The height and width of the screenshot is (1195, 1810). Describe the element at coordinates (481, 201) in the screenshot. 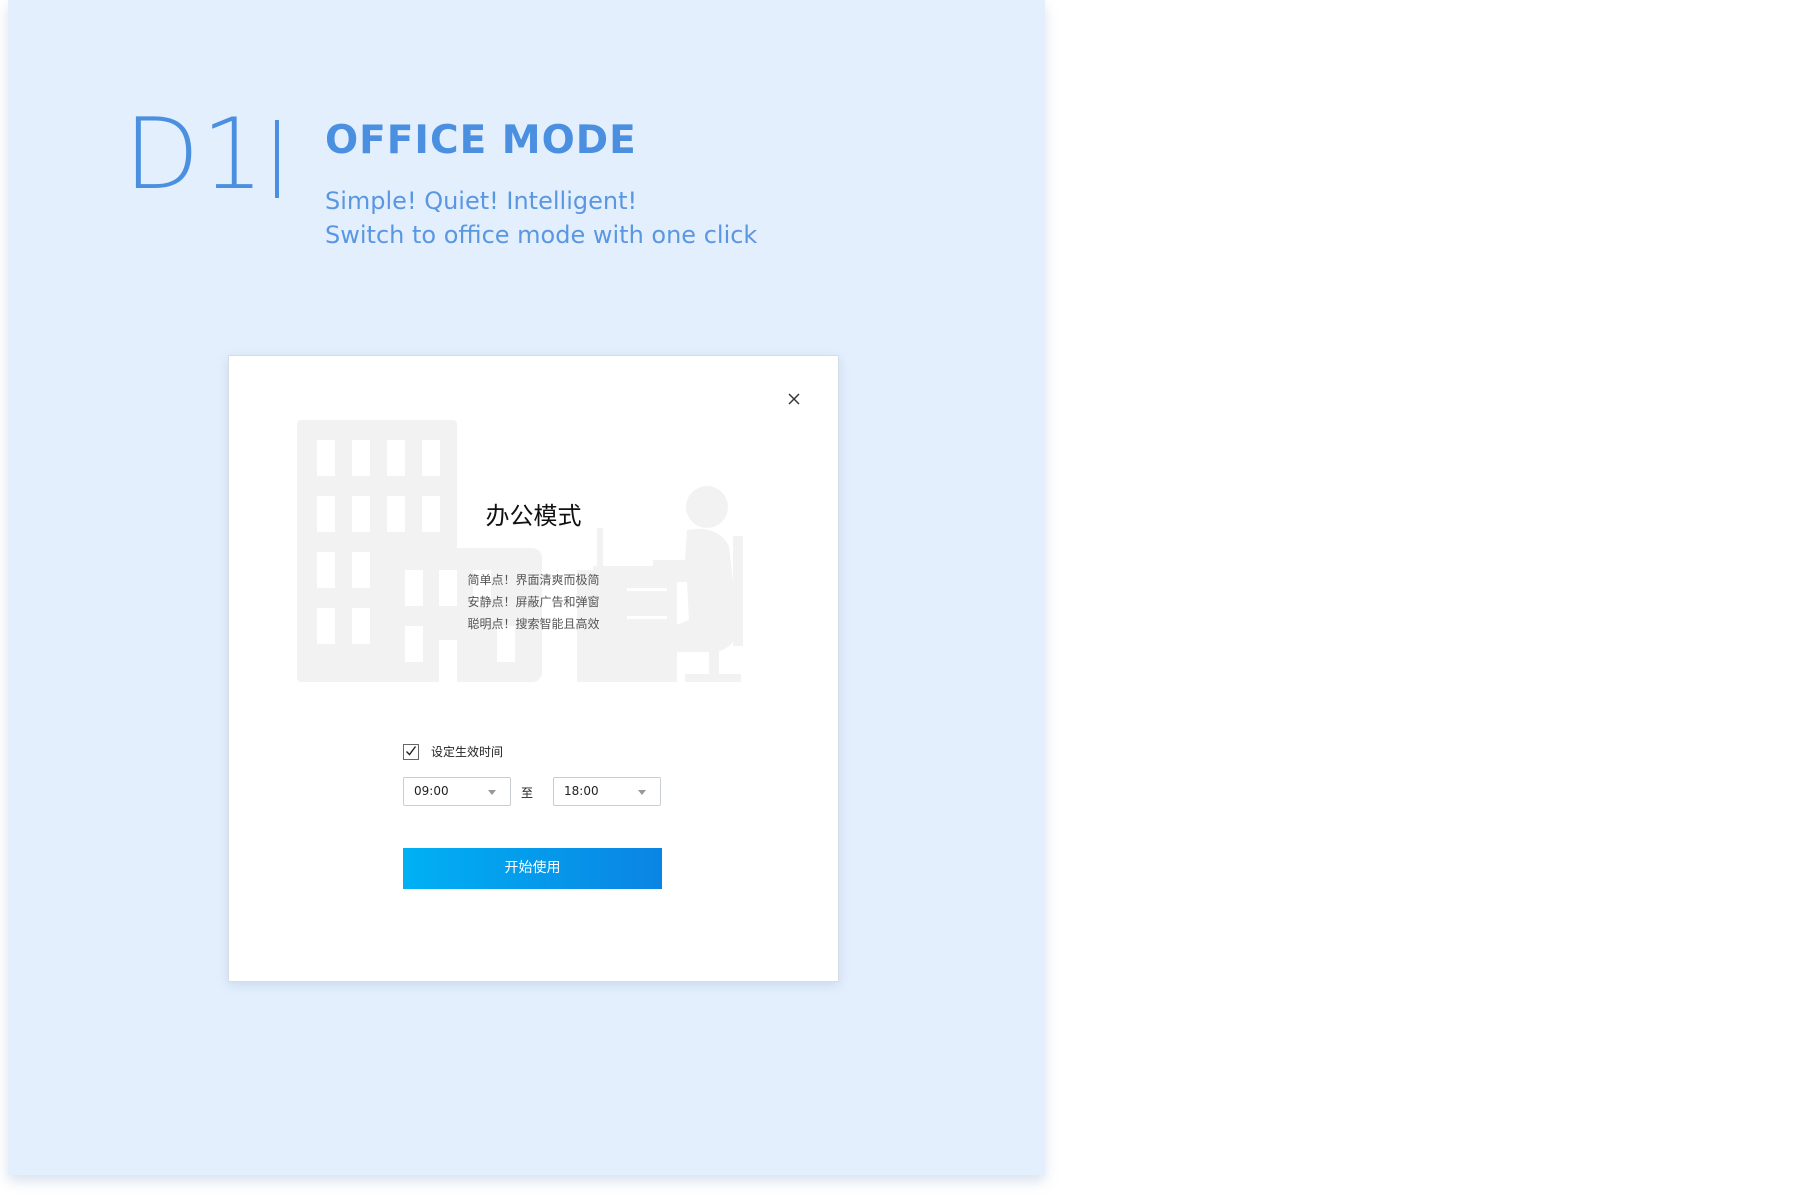

I see `mode-subtitle-line1: Simple! Quiet! Intelligent!` at that location.